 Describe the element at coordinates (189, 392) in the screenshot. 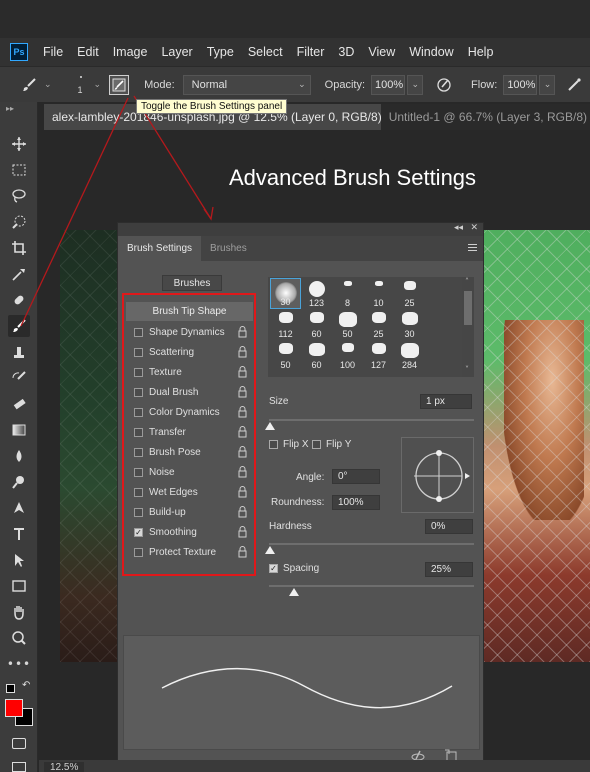

I see `setting-dual-brush: Dual Brush` at that location.